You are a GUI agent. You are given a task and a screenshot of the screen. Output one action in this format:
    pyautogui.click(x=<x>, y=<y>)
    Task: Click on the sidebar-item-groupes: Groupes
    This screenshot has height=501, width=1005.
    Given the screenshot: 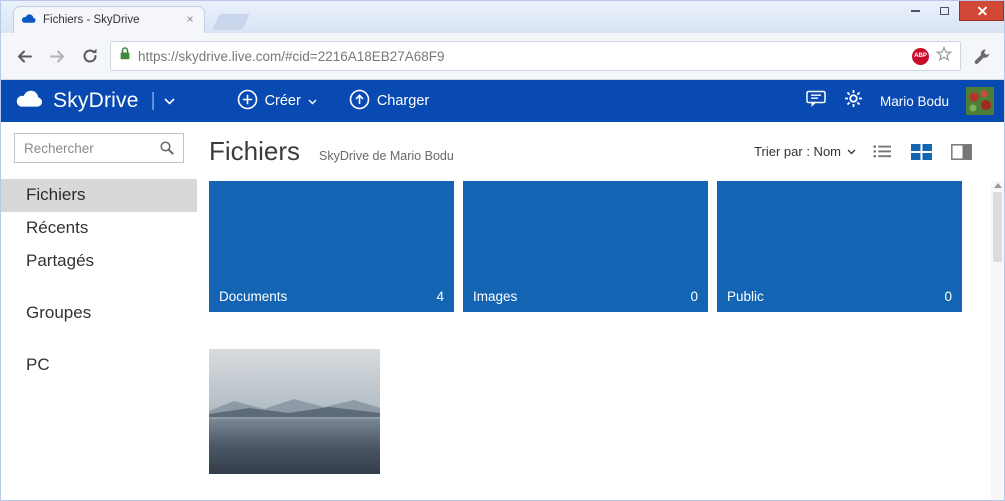 What is the action you would take?
    pyautogui.click(x=99, y=313)
    